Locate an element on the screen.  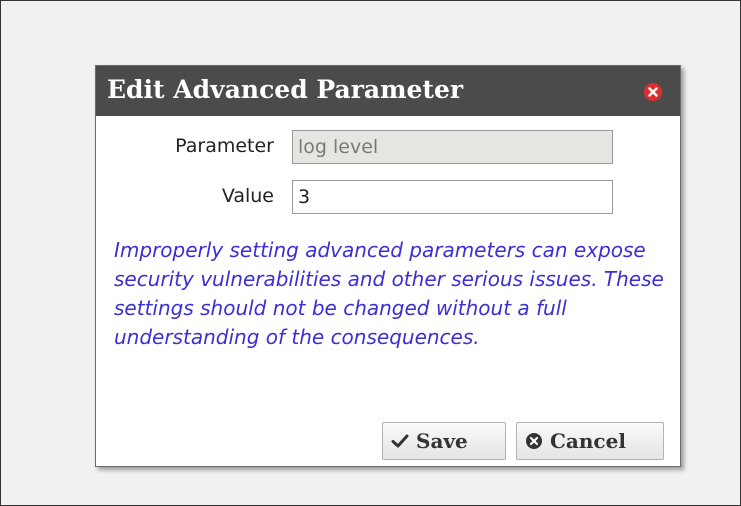
dialog-titlebar: Edit Advanced Parameter is located at coordinates (388, 91).